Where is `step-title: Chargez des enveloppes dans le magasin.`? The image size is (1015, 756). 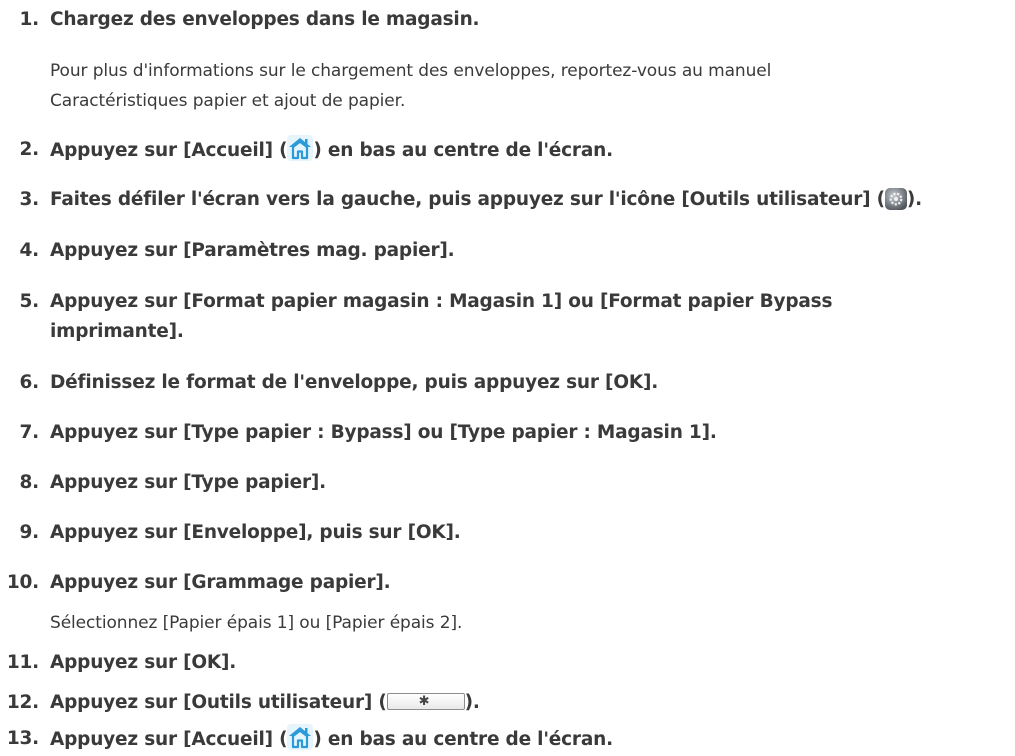
step-title: Chargez des enveloppes dans le magasin. is located at coordinates (265, 19).